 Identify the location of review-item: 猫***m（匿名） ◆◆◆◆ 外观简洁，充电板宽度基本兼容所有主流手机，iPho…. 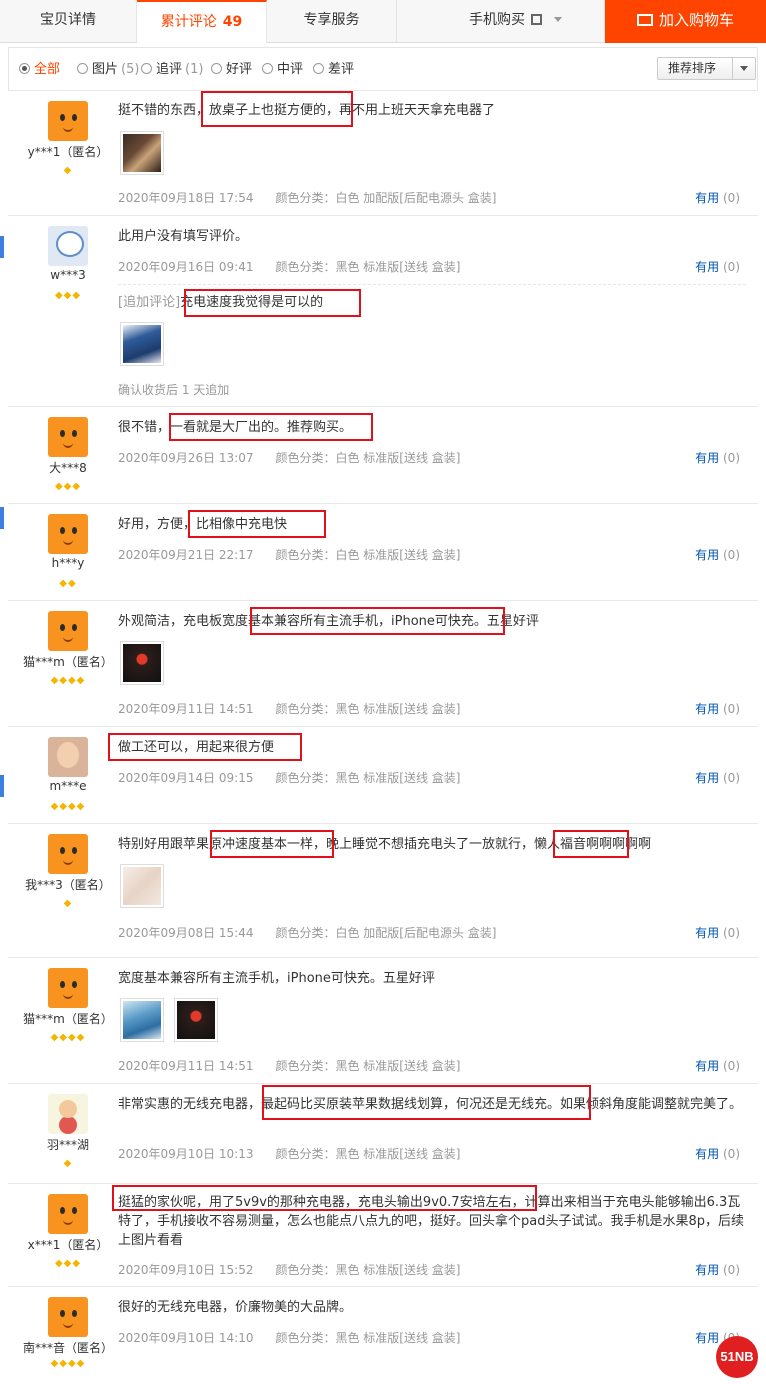
(383, 663).